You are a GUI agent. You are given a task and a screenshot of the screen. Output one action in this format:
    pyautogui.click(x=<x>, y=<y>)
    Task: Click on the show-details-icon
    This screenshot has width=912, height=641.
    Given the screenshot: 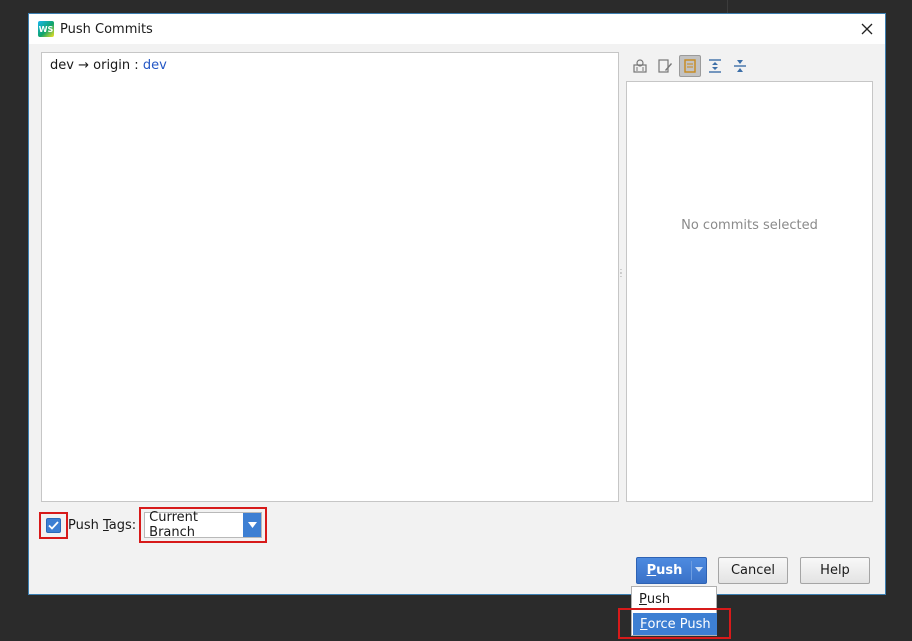 What is the action you would take?
    pyautogui.click(x=690, y=66)
    